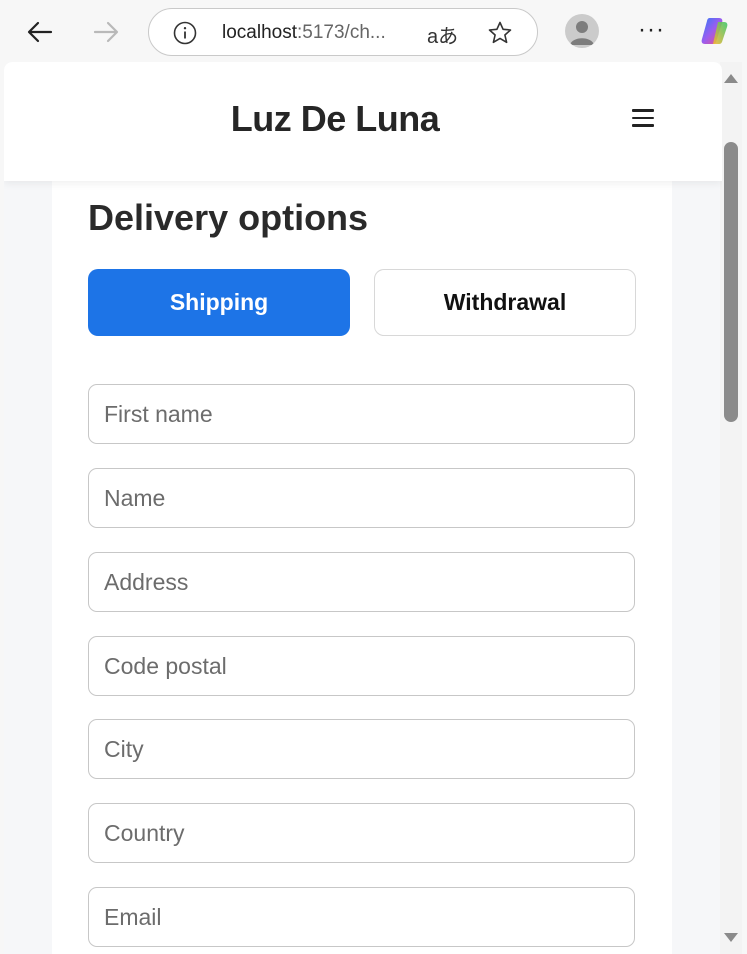 The width and height of the screenshot is (747, 954). What do you see at coordinates (185, 33) in the screenshot?
I see `info-icon` at bounding box center [185, 33].